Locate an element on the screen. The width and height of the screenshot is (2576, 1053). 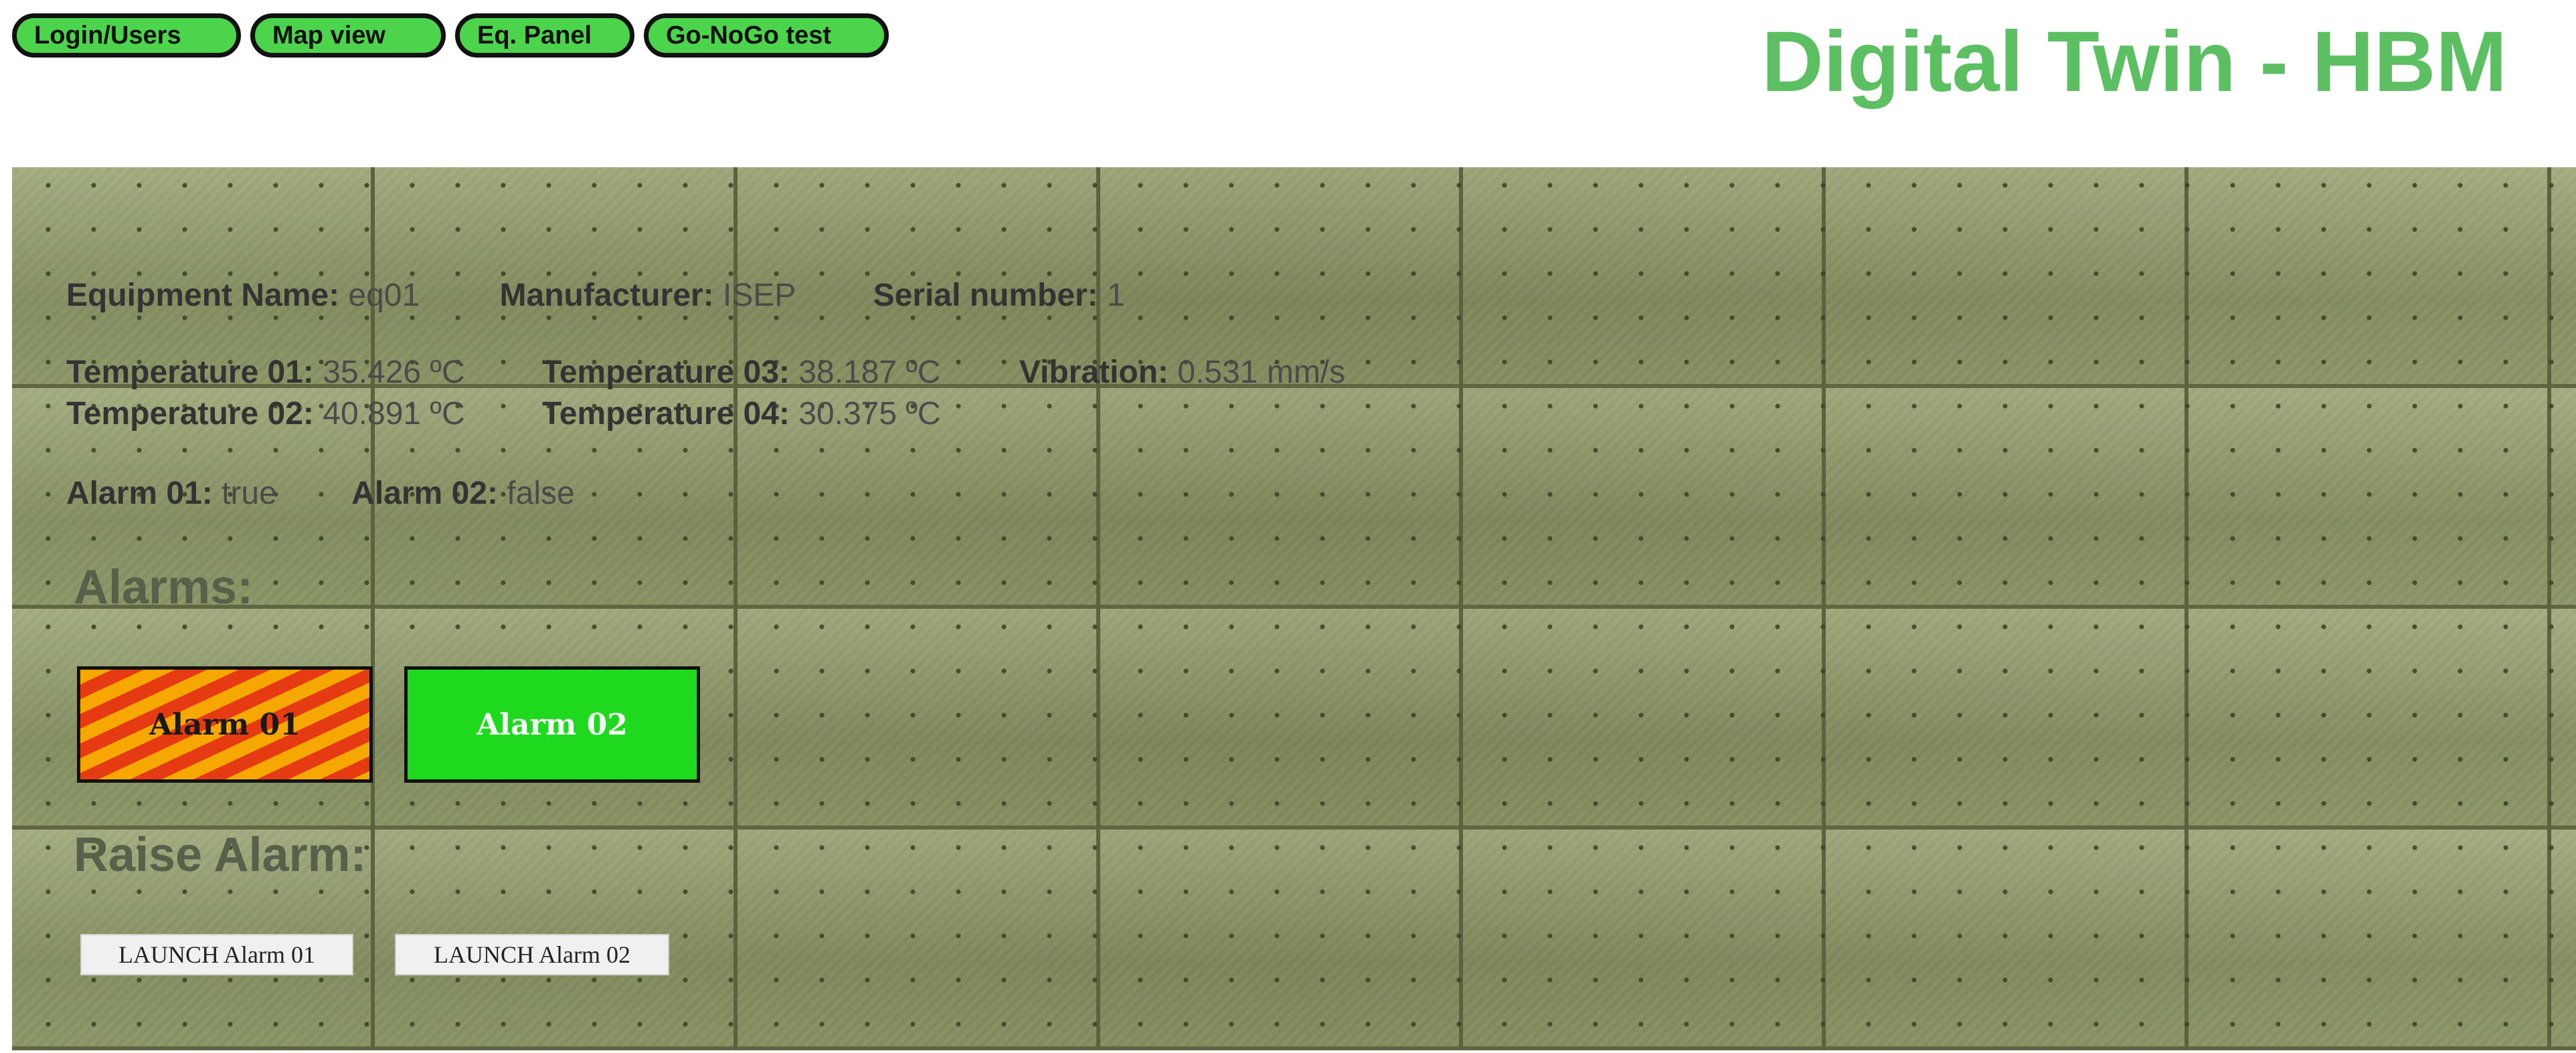
temperature-04-label: Temperature 04: is located at coordinates (665, 414).